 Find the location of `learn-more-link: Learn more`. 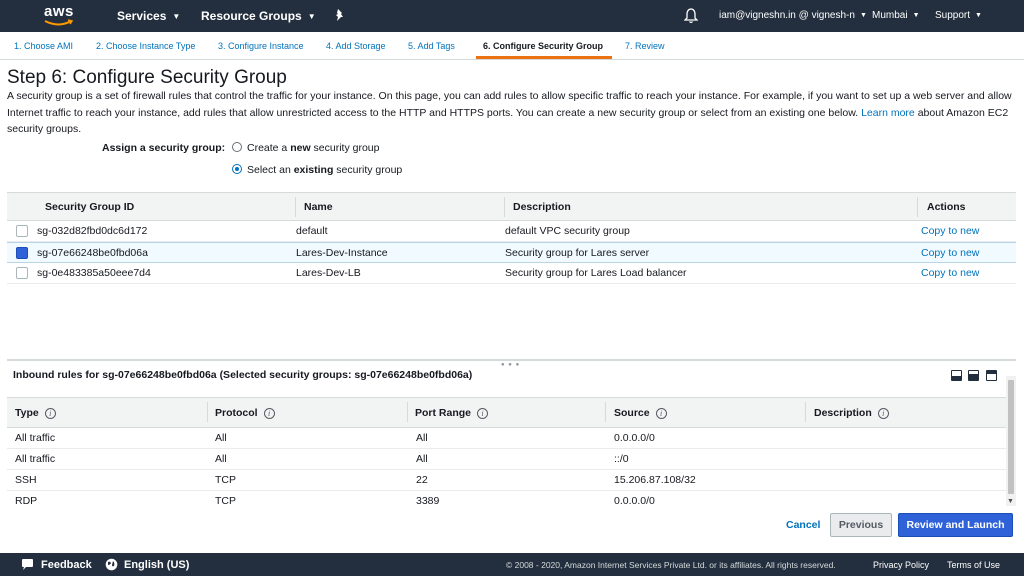

learn-more-link: Learn more is located at coordinates (888, 113).